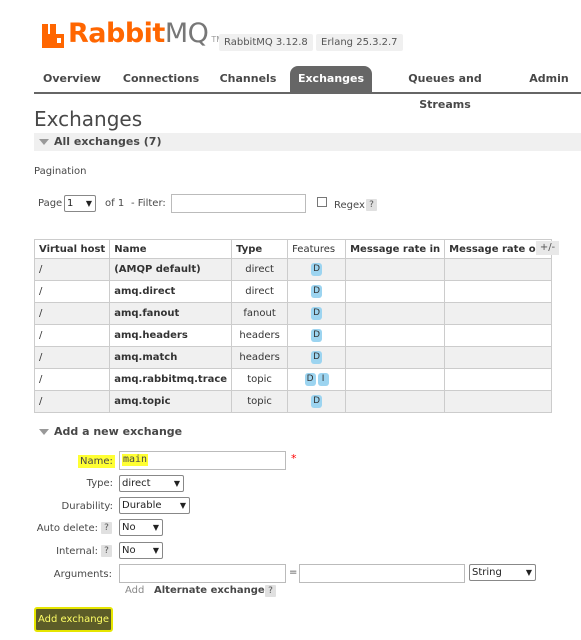 The height and width of the screenshot is (640, 581). I want to click on tab-channels: Channels, so click(248, 79).